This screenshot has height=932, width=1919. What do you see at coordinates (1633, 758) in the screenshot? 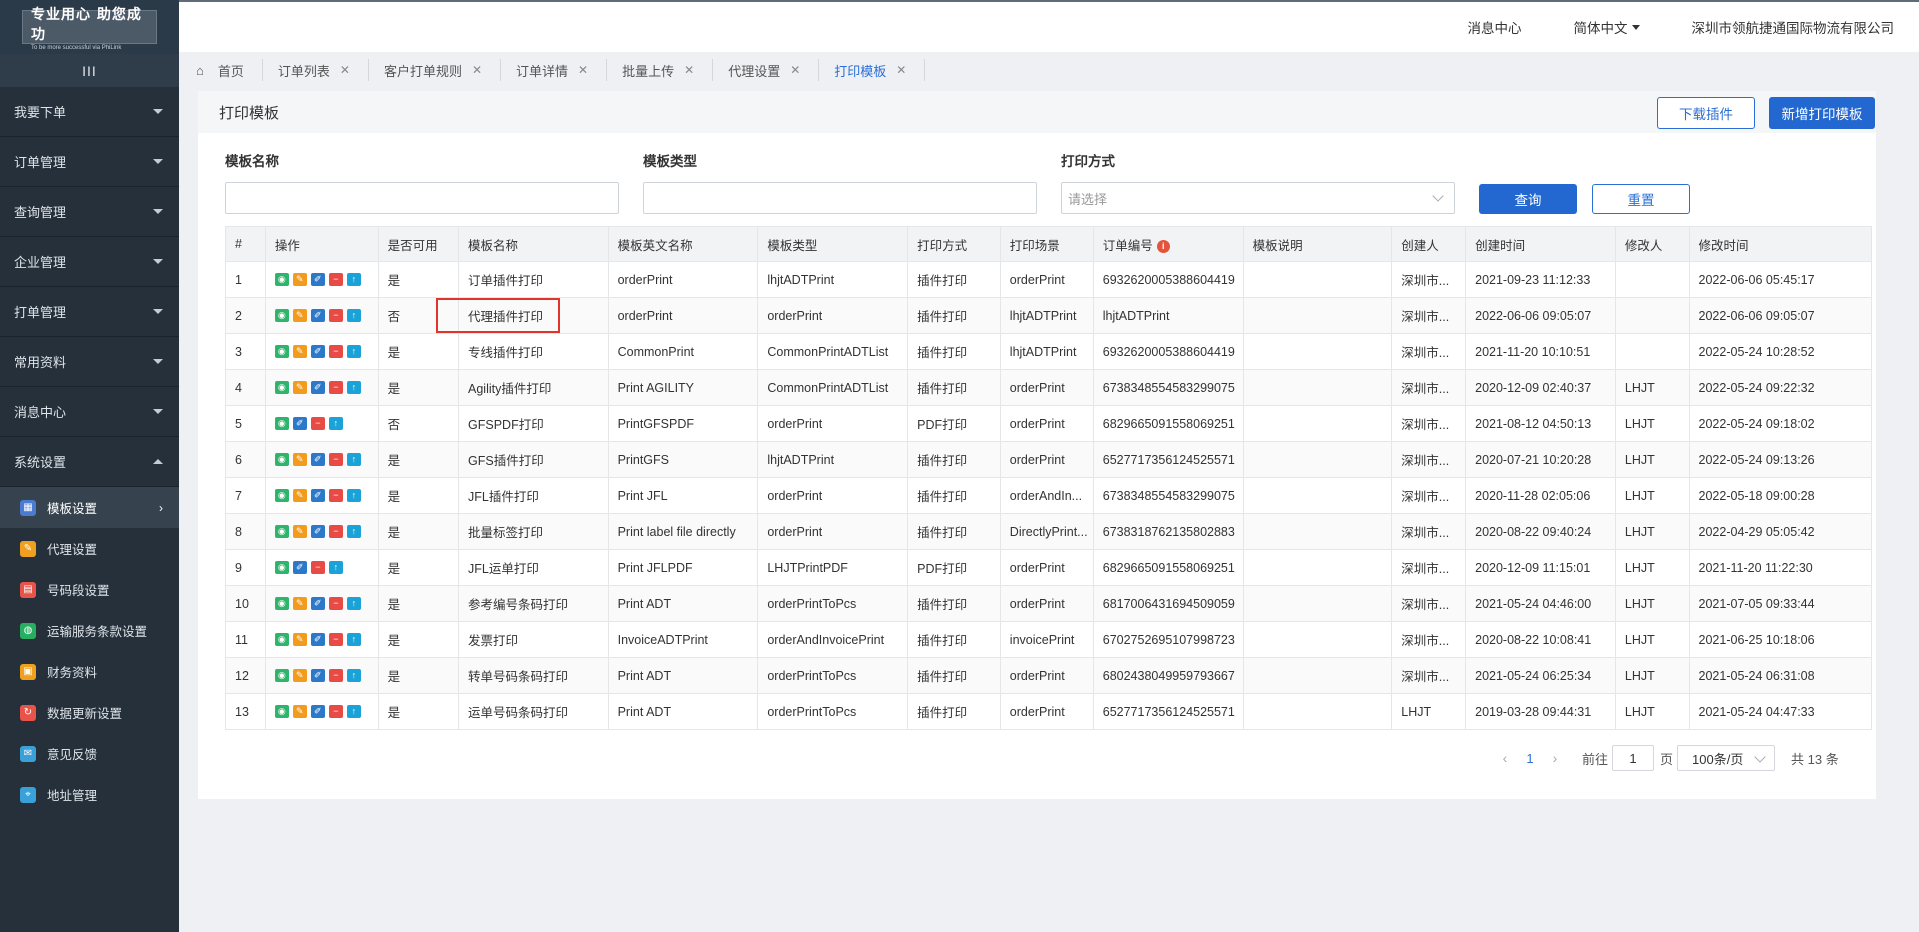
I see `page-goto-input: 1` at bounding box center [1633, 758].